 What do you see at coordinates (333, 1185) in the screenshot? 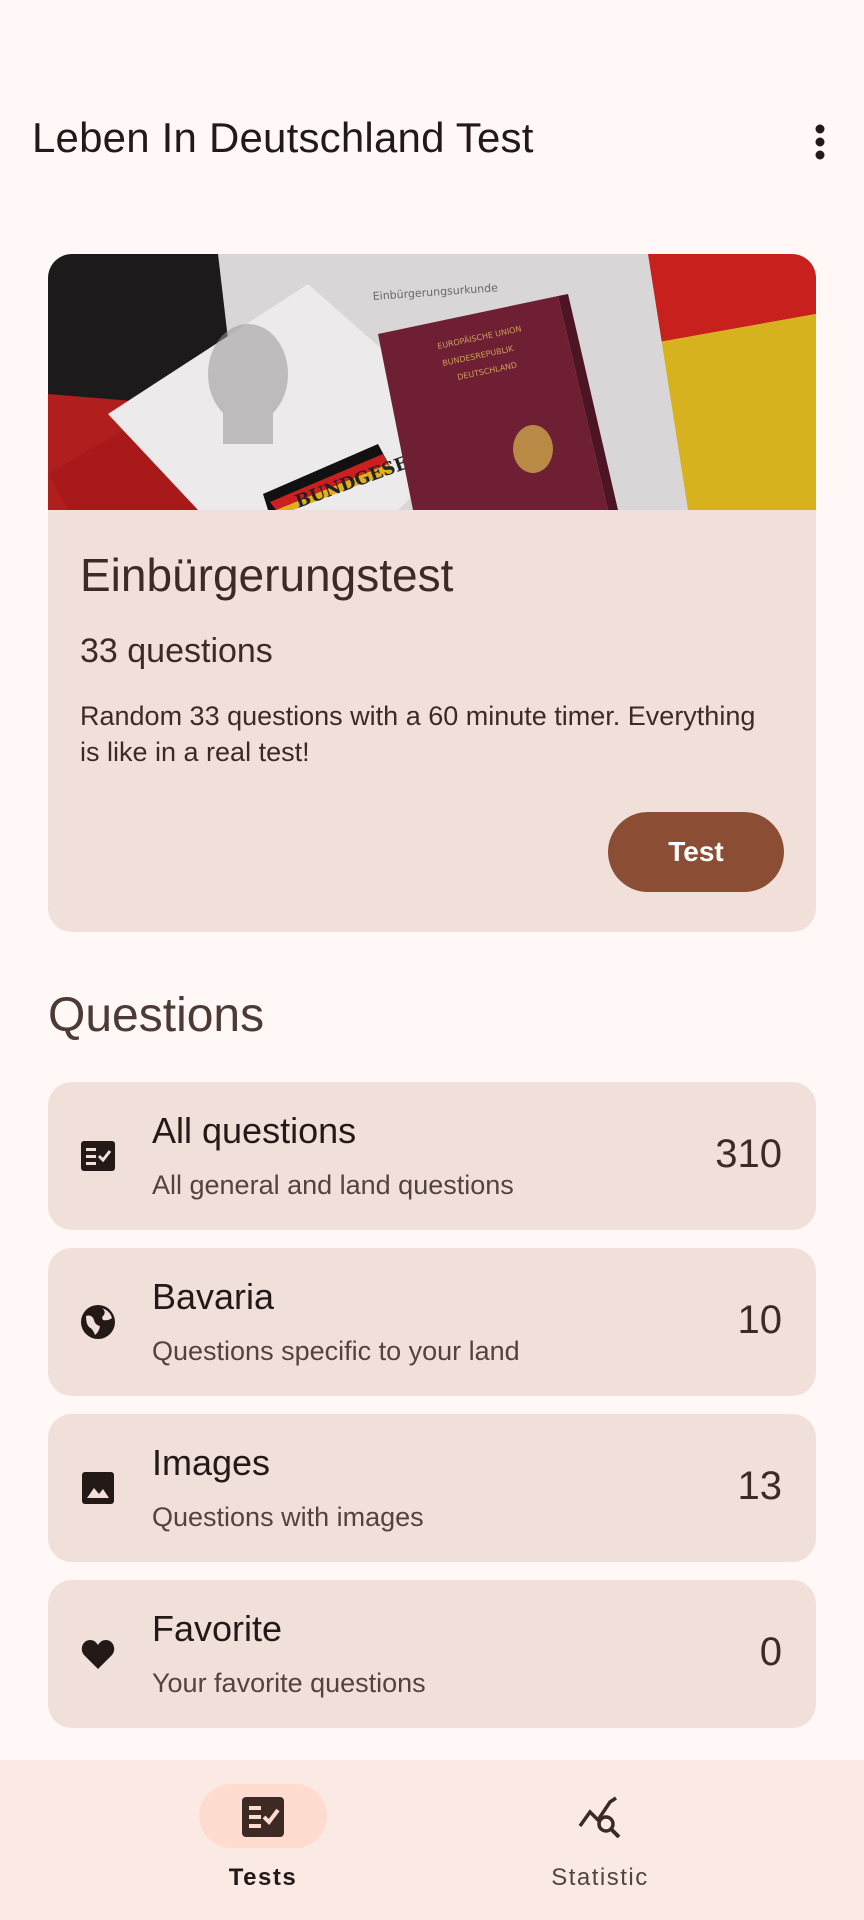
I see `list-item-subtitle: All general and land questions` at bounding box center [333, 1185].